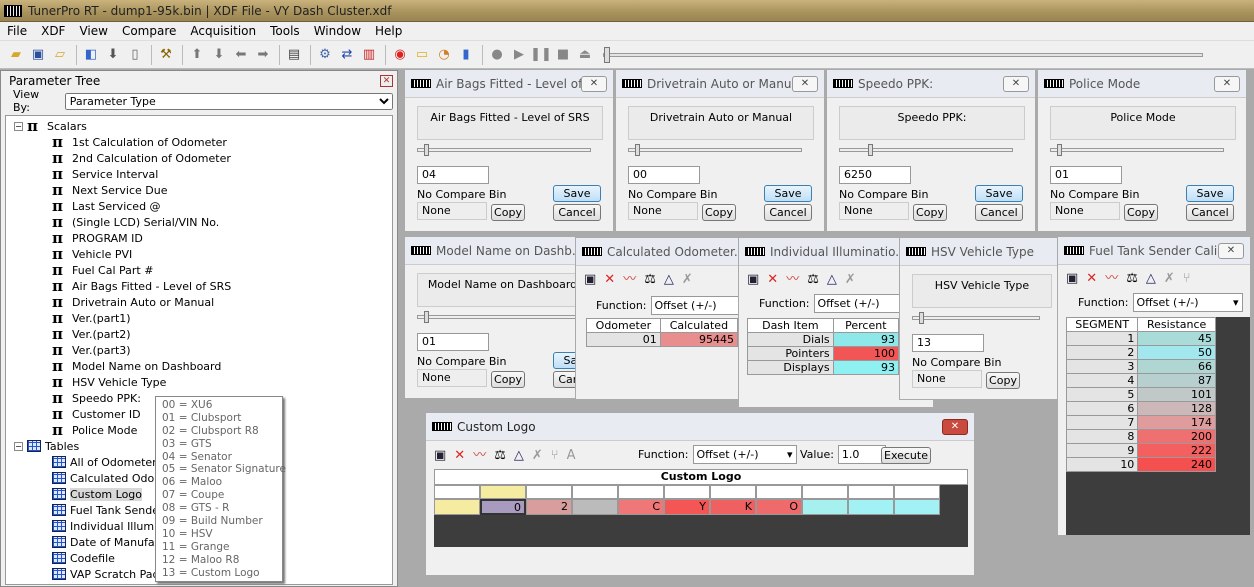 This screenshot has width=1254, height=587. What do you see at coordinates (503, 507) in the screenshot?
I see `table-cell: 0` at bounding box center [503, 507].